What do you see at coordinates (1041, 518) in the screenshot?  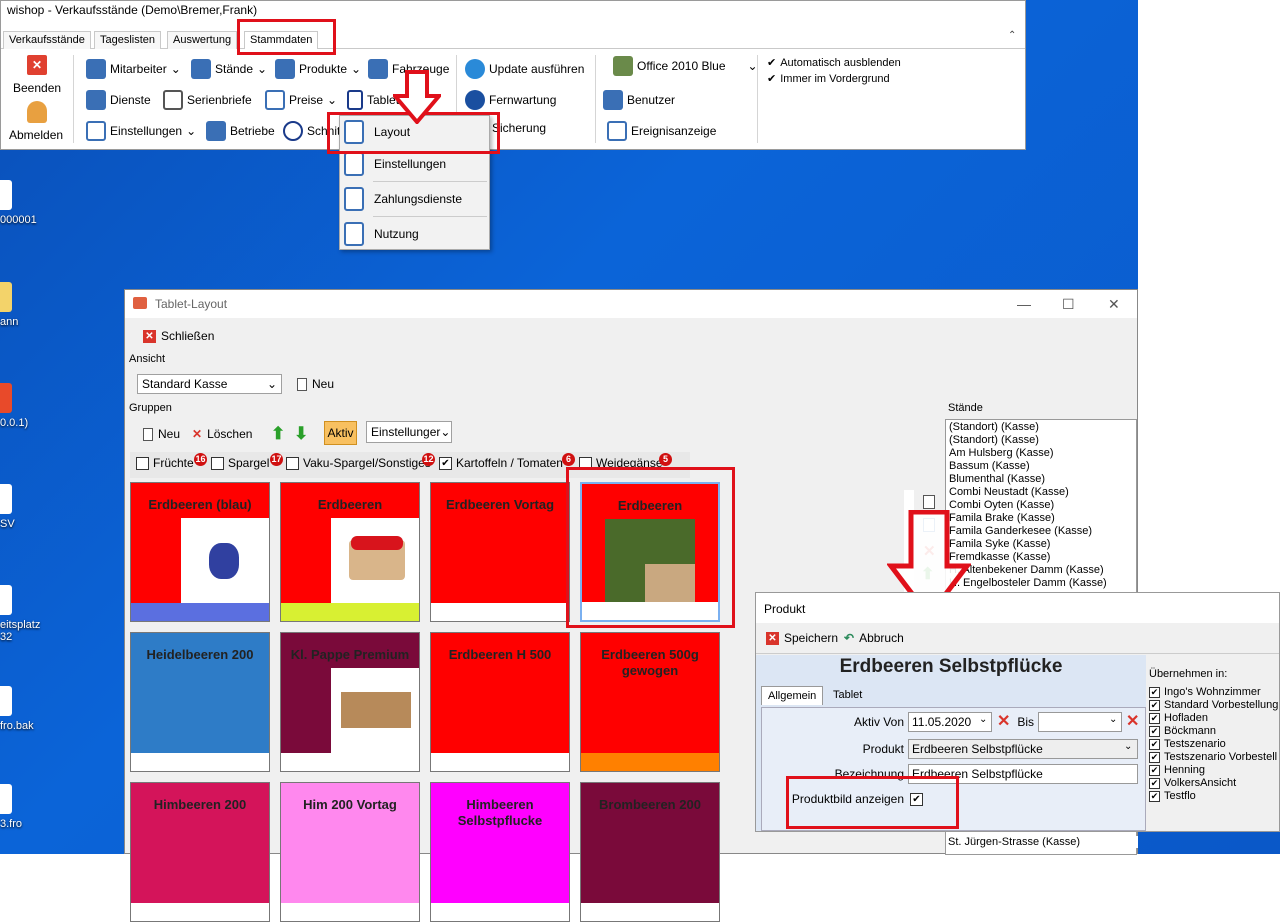 I see `staende-list-item: Famila Brake (Kasse)` at bounding box center [1041, 518].